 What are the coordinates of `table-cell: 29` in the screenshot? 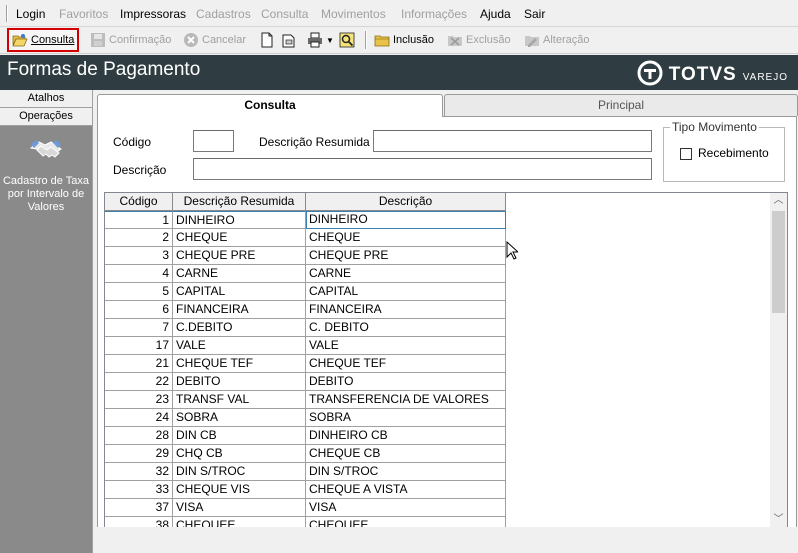 It's located at (139, 454).